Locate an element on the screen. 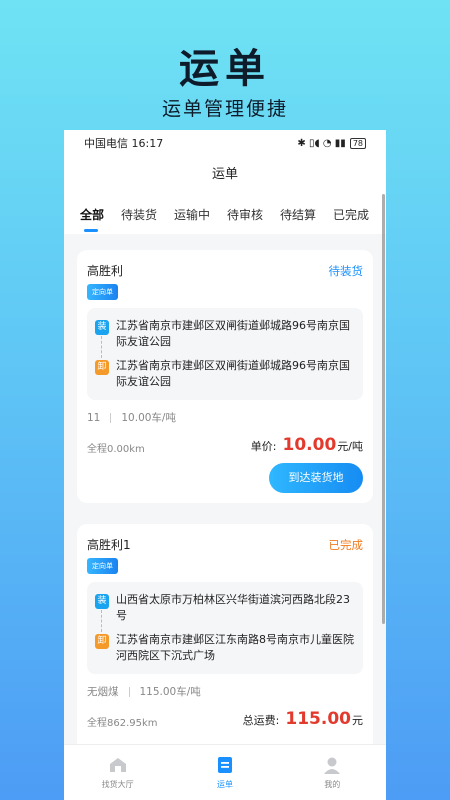 Image resolution: width=450 pixels, height=800 pixels. cargo-quantity: 10.00车/吨 is located at coordinates (148, 418).